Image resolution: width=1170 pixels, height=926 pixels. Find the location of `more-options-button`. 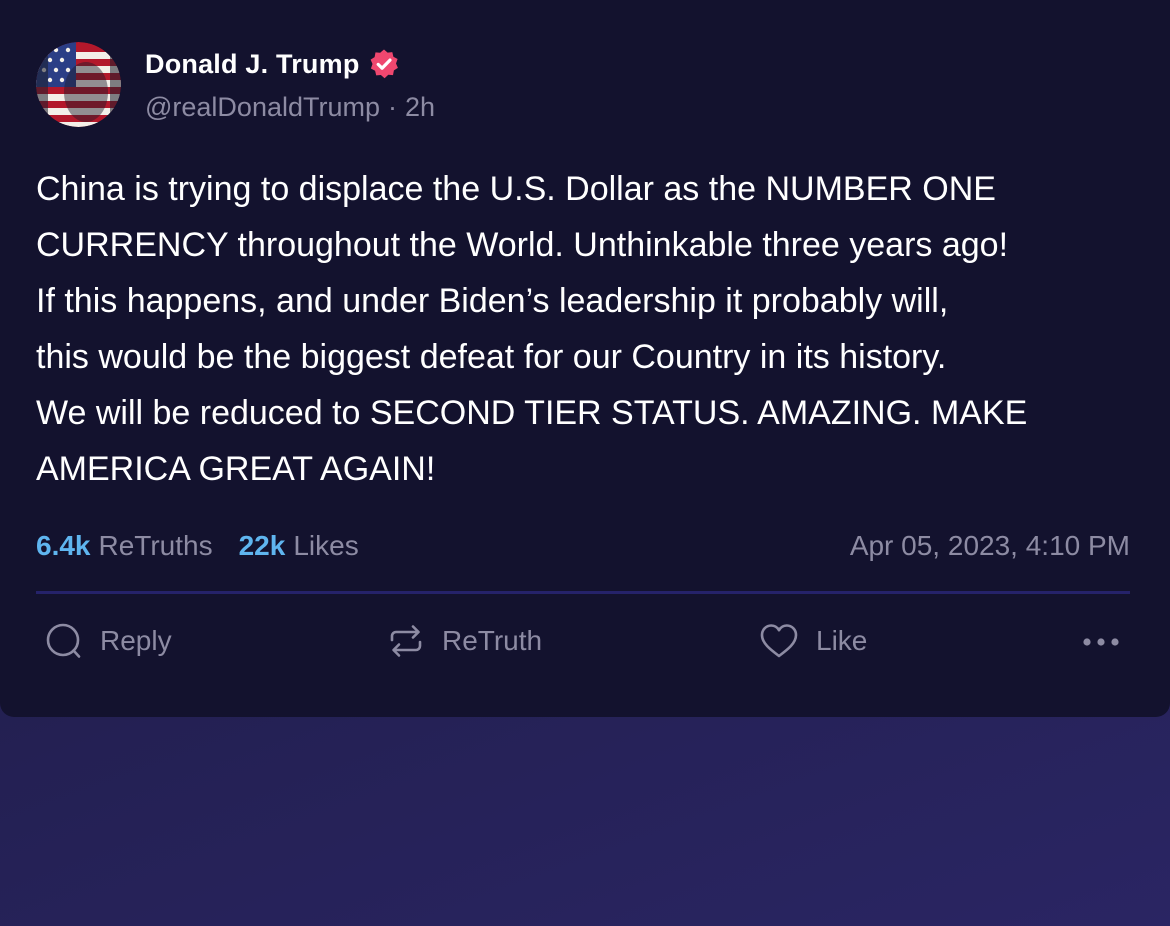

more-options-button is located at coordinates (1101, 641).